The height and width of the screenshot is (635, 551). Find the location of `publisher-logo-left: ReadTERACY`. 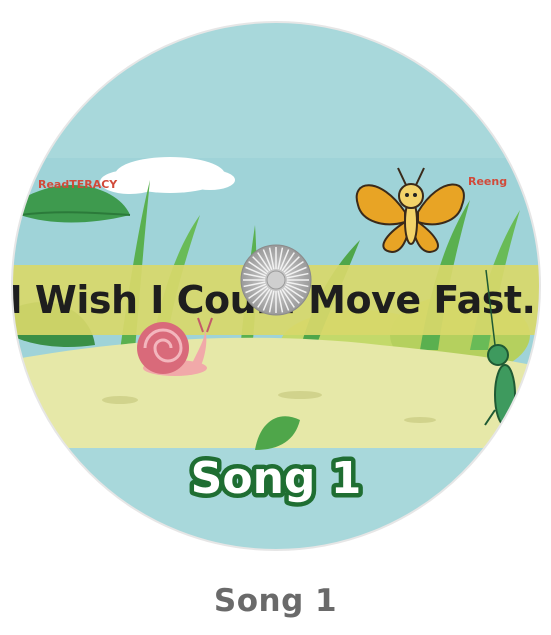

publisher-logo-left: ReadTERACY is located at coordinates (78, 184).